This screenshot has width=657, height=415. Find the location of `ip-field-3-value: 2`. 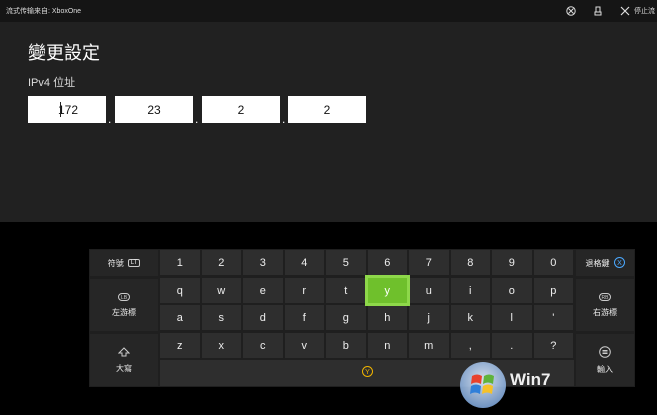

ip-field-3-value: 2 is located at coordinates (241, 109).